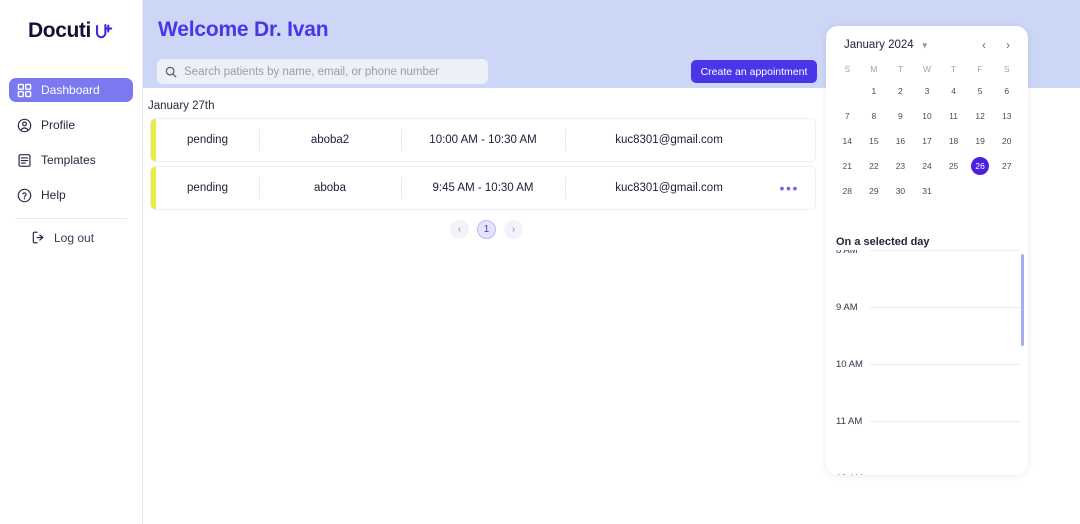 This screenshot has width=1080, height=524. Describe the element at coordinates (927, 191) in the screenshot. I see `calendar-day: 31` at that location.